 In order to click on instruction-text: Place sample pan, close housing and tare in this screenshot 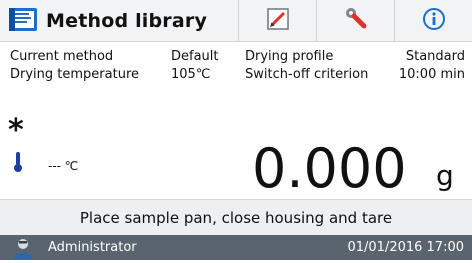, I will do `click(236, 217)`.